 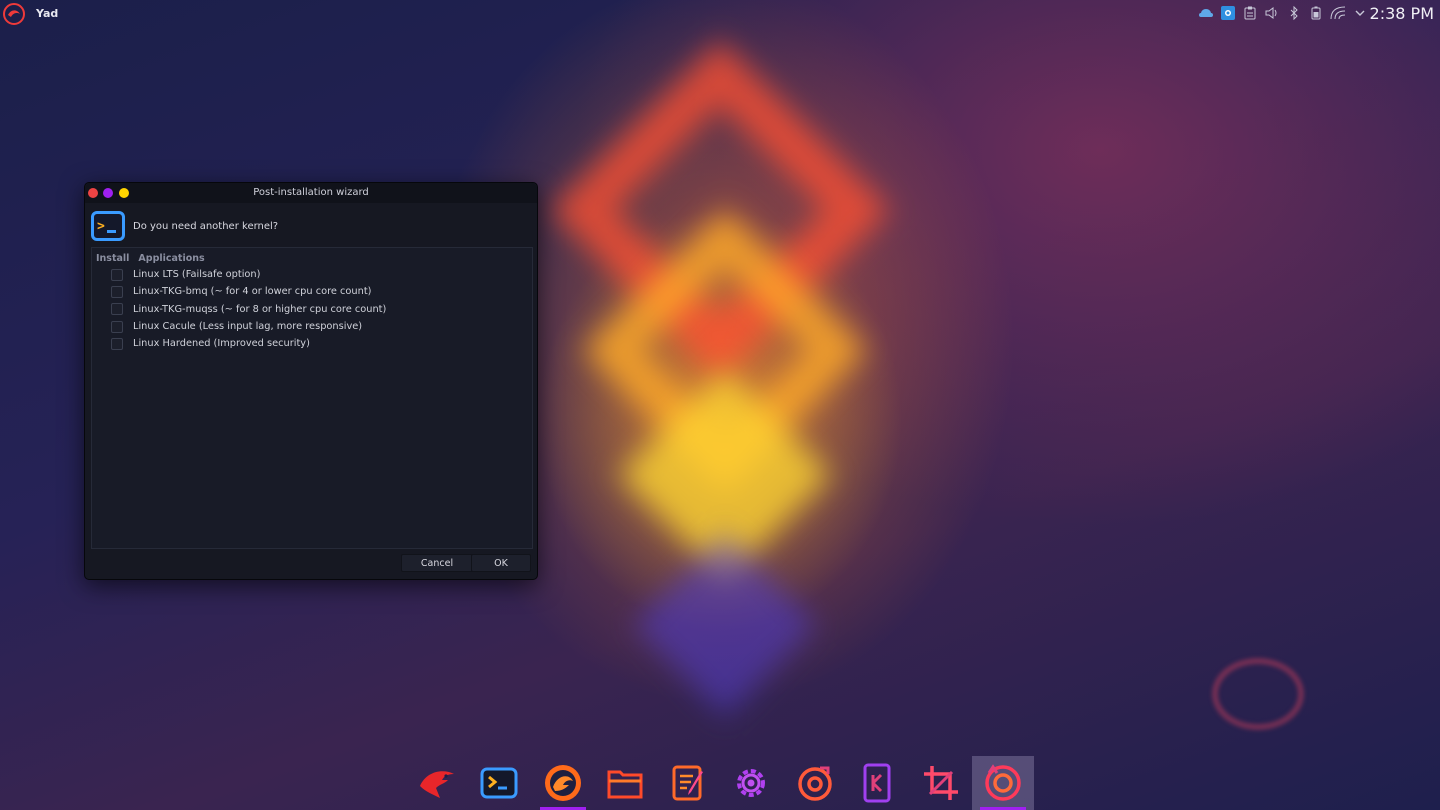 I want to click on screenshot-tool-icon, so click(x=1228, y=13).